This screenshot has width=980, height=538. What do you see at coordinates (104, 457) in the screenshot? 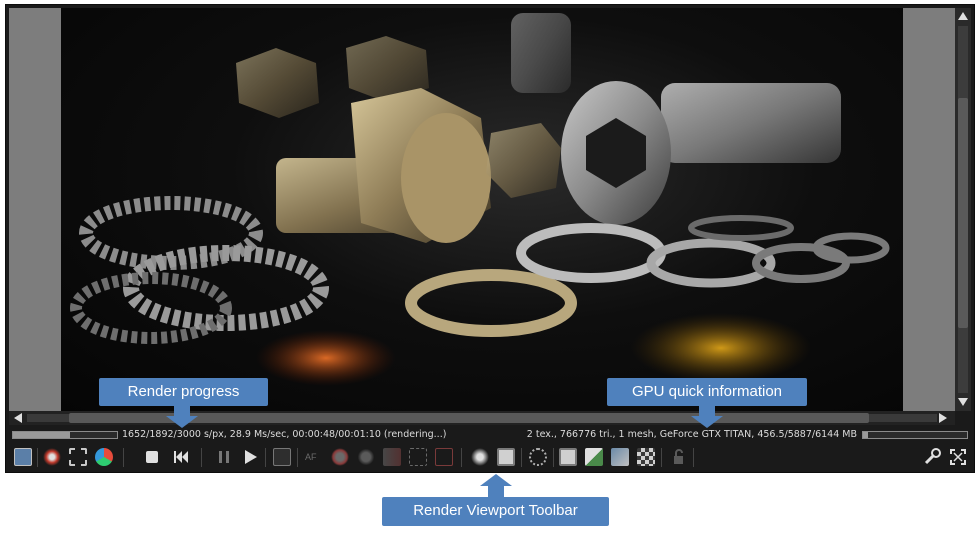
I see `material-picker-icon` at bounding box center [104, 457].